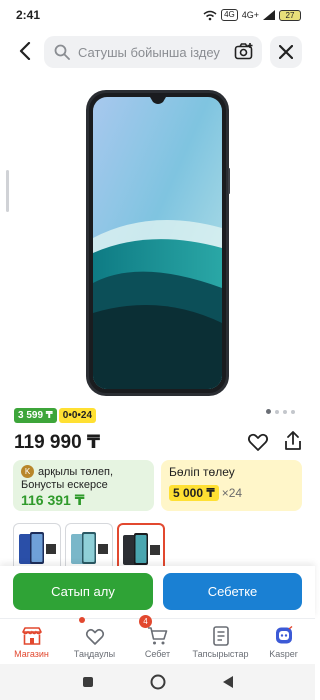  Describe the element at coordinates (283, 635) in the screenshot. I see `kasper-icon` at that location.